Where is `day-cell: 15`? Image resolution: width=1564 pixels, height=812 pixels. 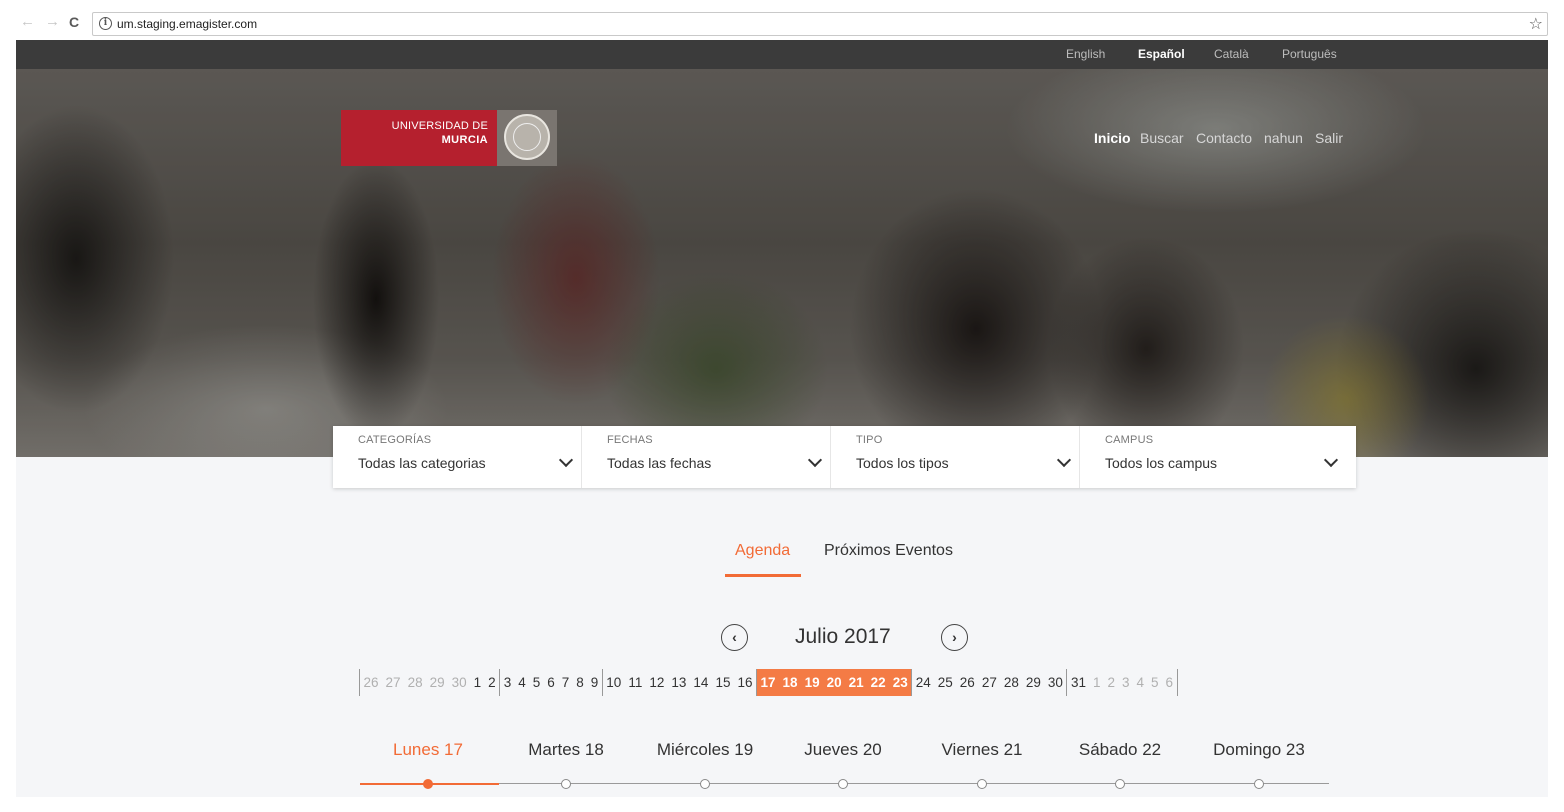
day-cell: 15 is located at coordinates (723, 682).